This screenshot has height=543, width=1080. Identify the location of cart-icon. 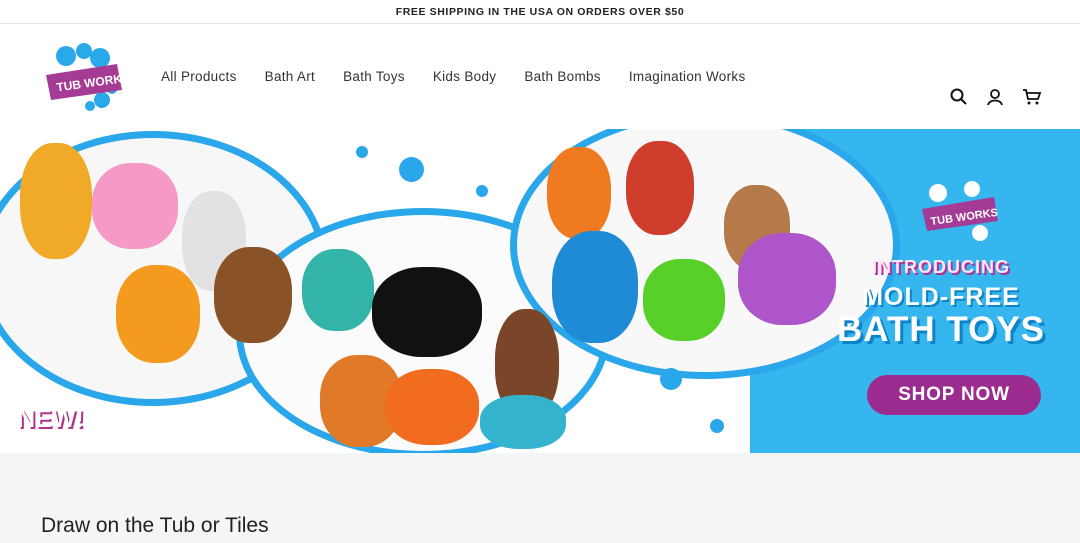
(1032, 97).